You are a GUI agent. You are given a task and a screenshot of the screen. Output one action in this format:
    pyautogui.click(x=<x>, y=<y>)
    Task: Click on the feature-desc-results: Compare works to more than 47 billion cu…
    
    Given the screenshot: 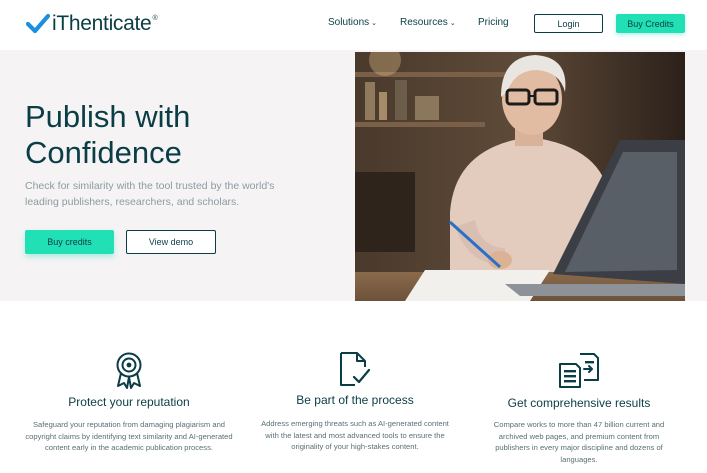 What is the action you would take?
    pyautogui.click(x=579, y=442)
    